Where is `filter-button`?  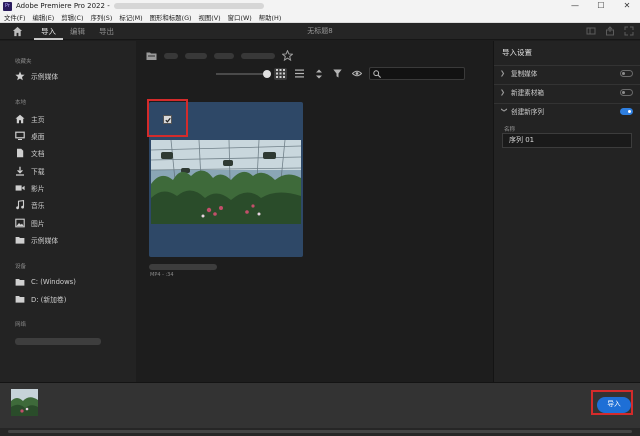 filter-button is located at coordinates (337, 74).